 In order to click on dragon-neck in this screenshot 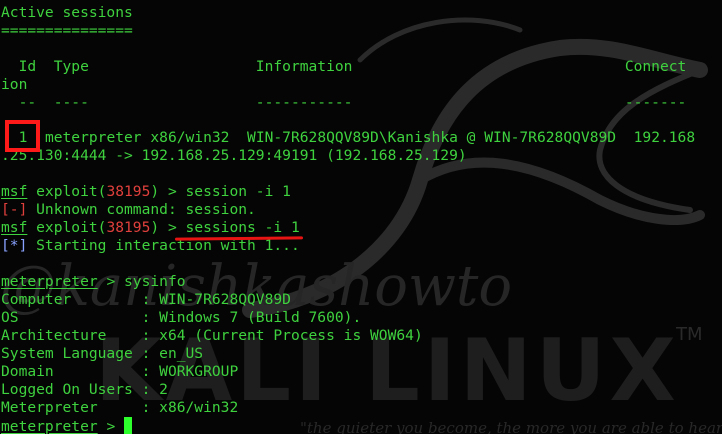, I will do `click(560, 191)`.